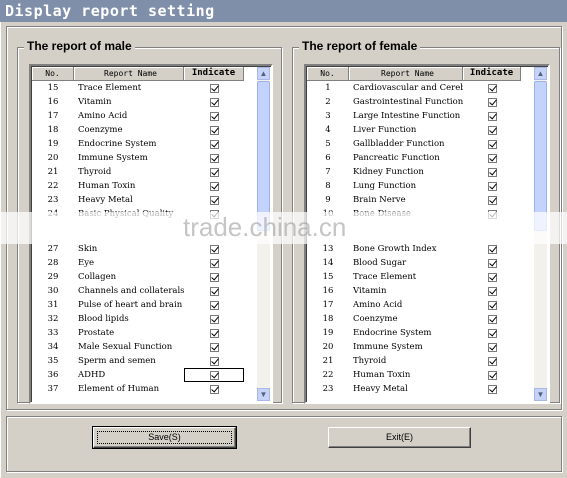  I want to click on table-row: 31 Pulse of heart and brain, so click(144, 305).